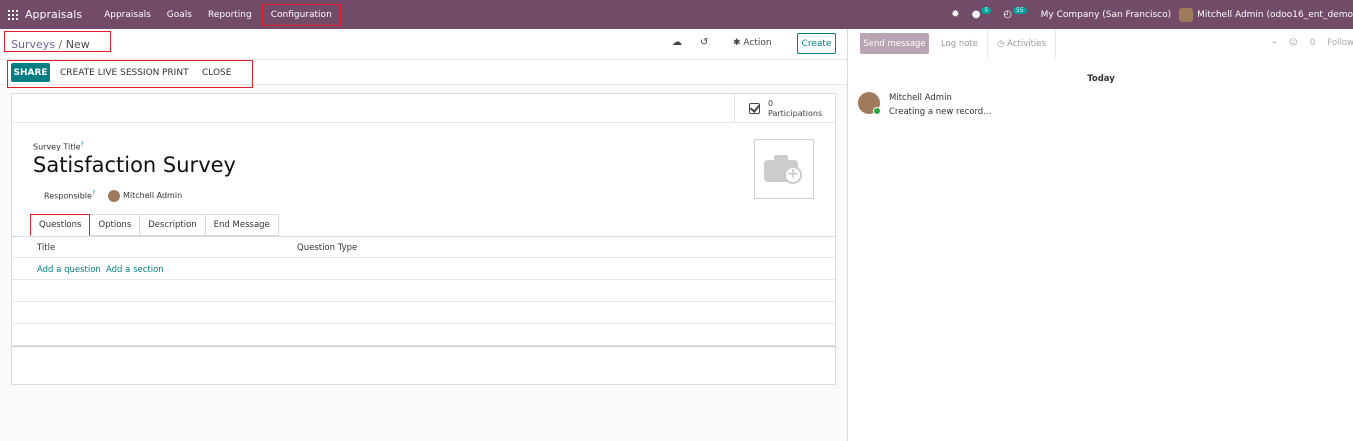 This screenshot has width=1353, height=441. What do you see at coordinates (704, 42) in the screenshot?
I see `discard-undo-icon: ↺` at bounding box center [704, 42].